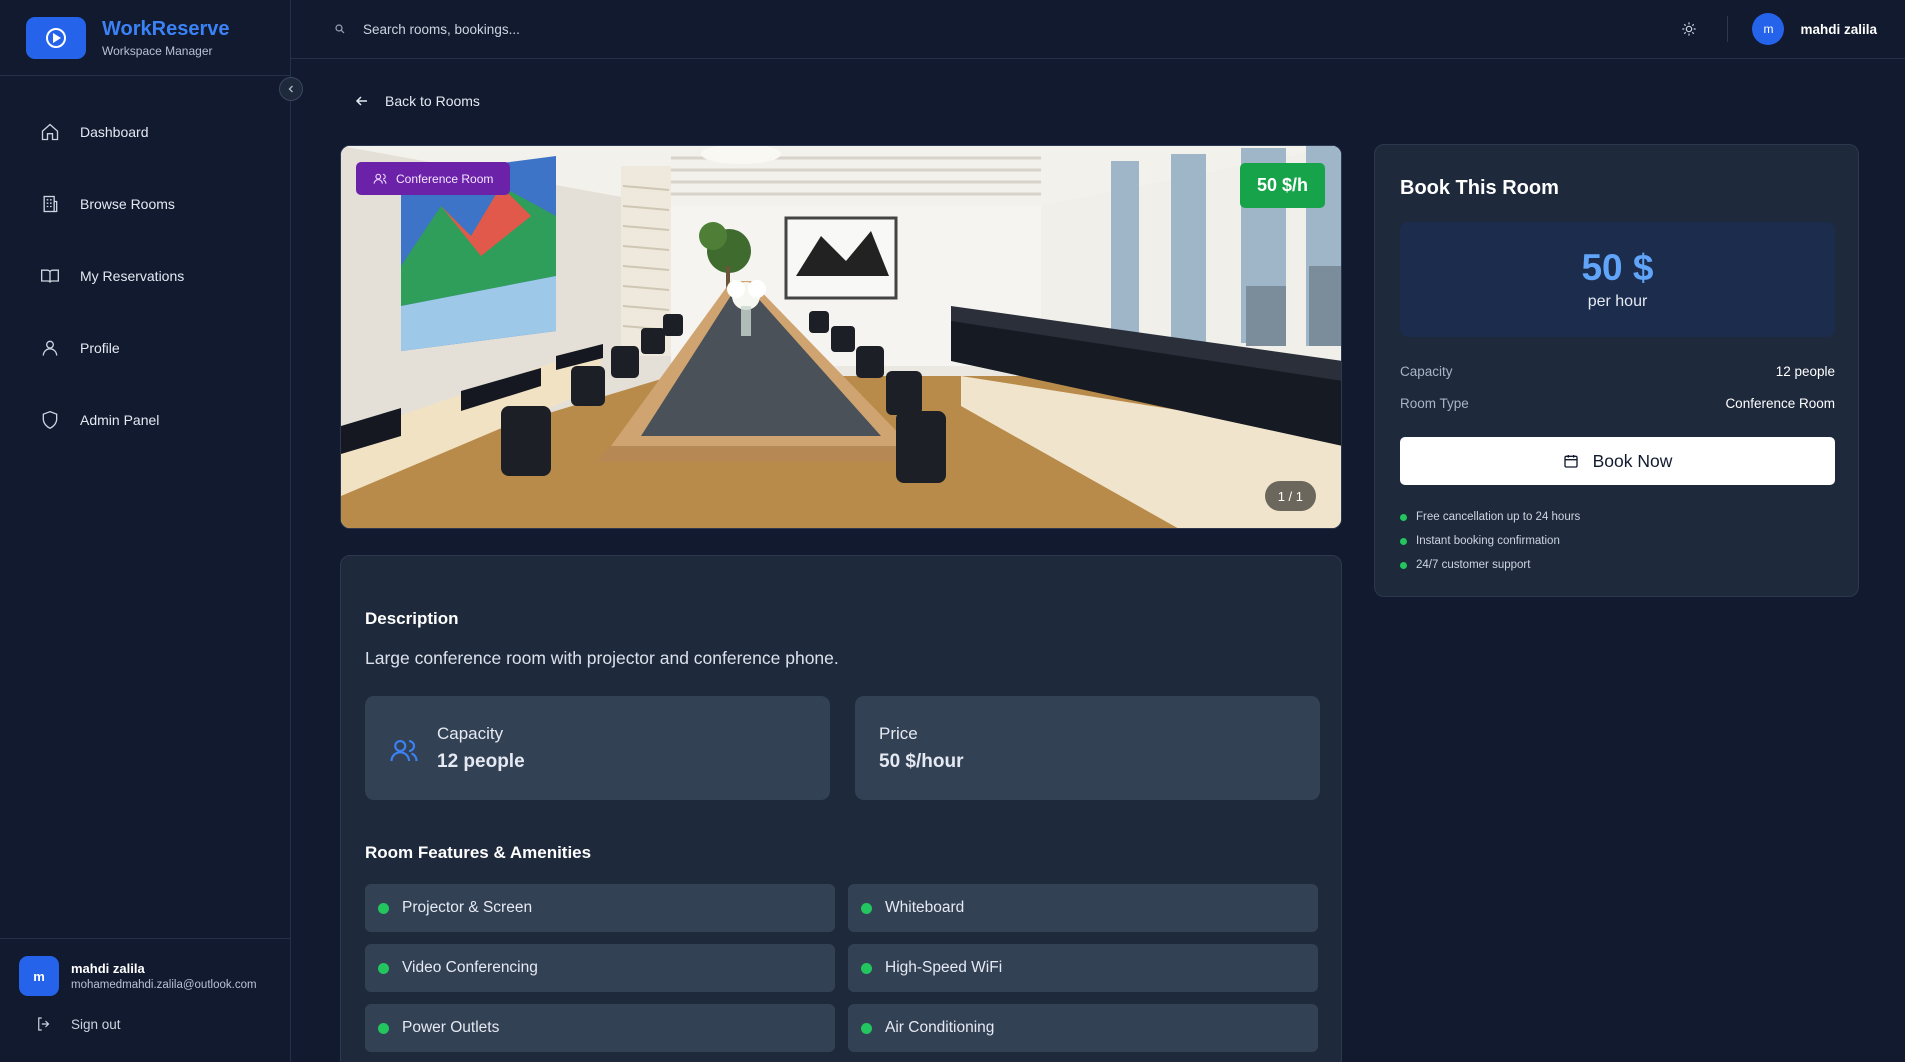 The image size is (1905, 1062). Describe the element at coordinates (1728, 29) in the screenshot. I see `divider` at that location.